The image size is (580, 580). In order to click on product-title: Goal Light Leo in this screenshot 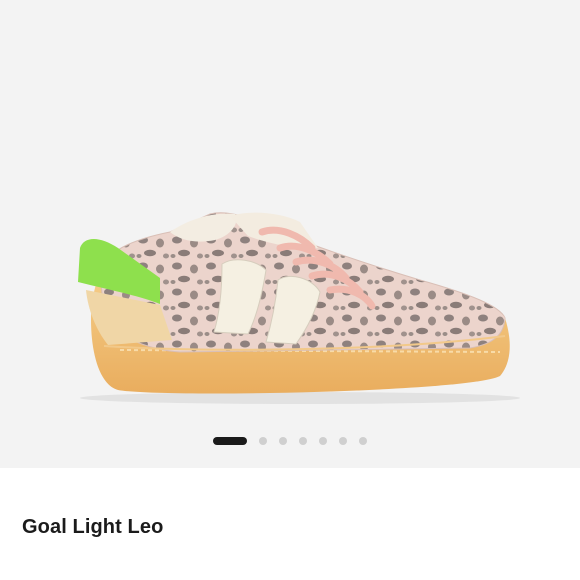, I will do `click(93, 527)`.